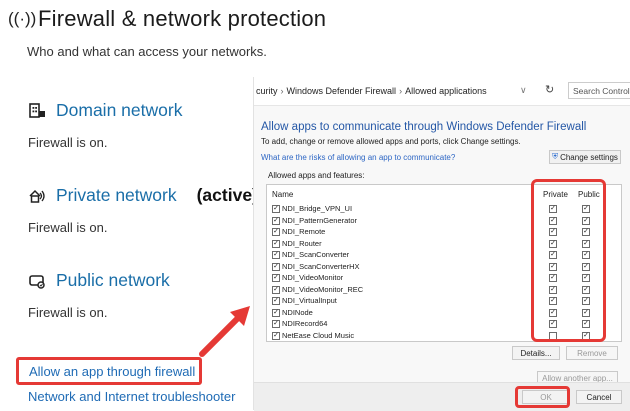 The height and width of the screenshot is (411, 630). What do you see at coordinates (302, 243) in the screenshot?
I see `app-name: NDI_Router` at bounding box center [302, 243].